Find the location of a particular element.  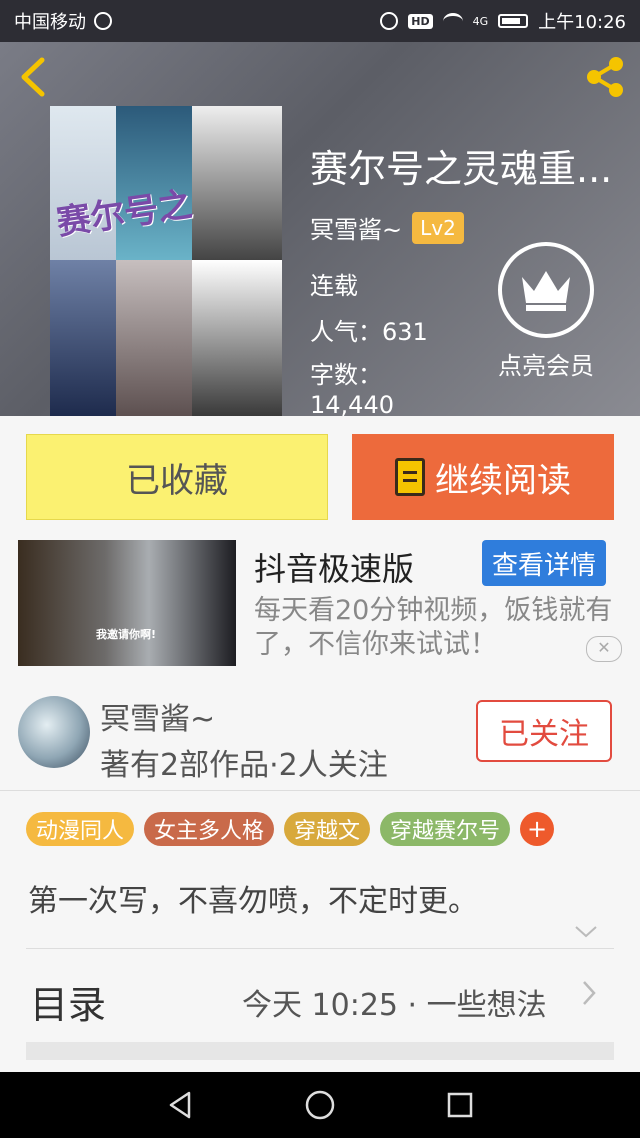

serial-status: 连载 is located at coordinates (334, 286).